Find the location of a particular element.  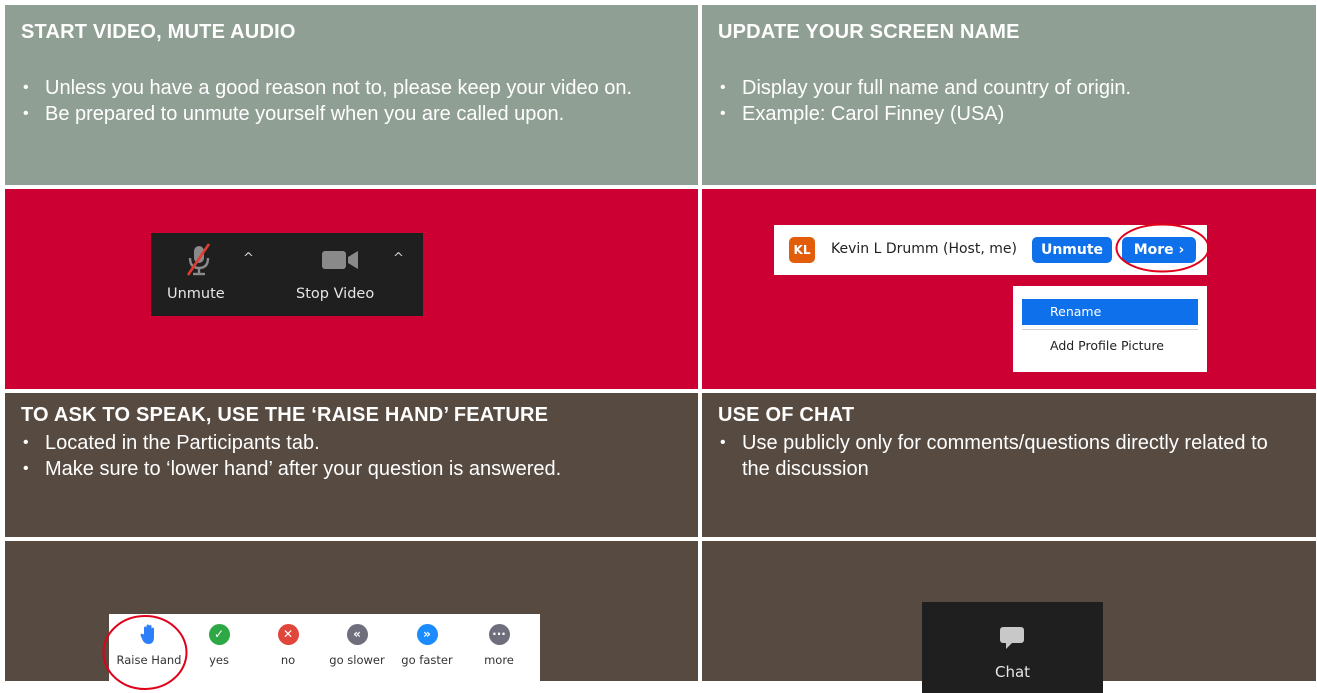

panel-rename-example is located at coordinates (1009, 289).